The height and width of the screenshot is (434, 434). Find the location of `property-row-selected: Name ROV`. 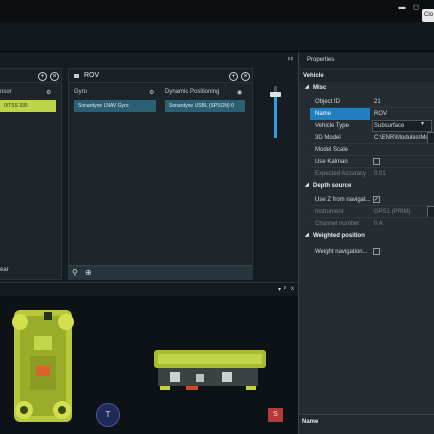

property-row-selected: Name ROV is located at coordinates (366, 114).